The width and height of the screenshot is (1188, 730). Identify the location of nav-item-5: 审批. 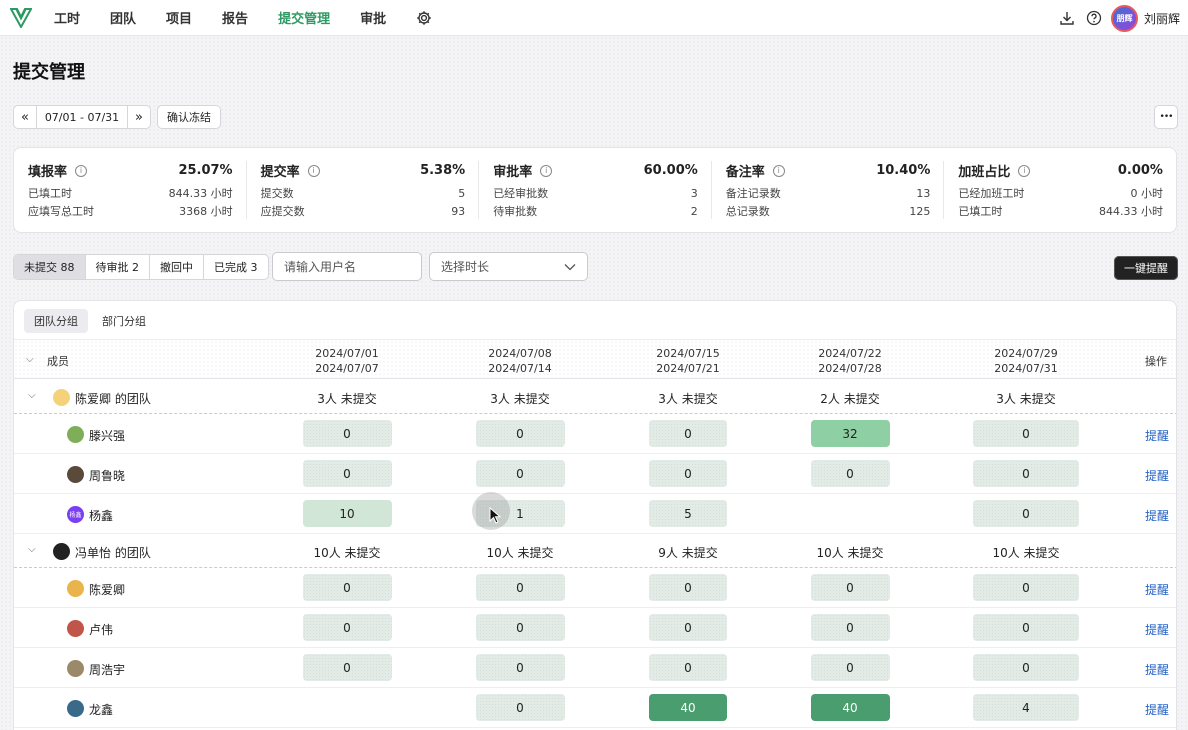
(373, 17).